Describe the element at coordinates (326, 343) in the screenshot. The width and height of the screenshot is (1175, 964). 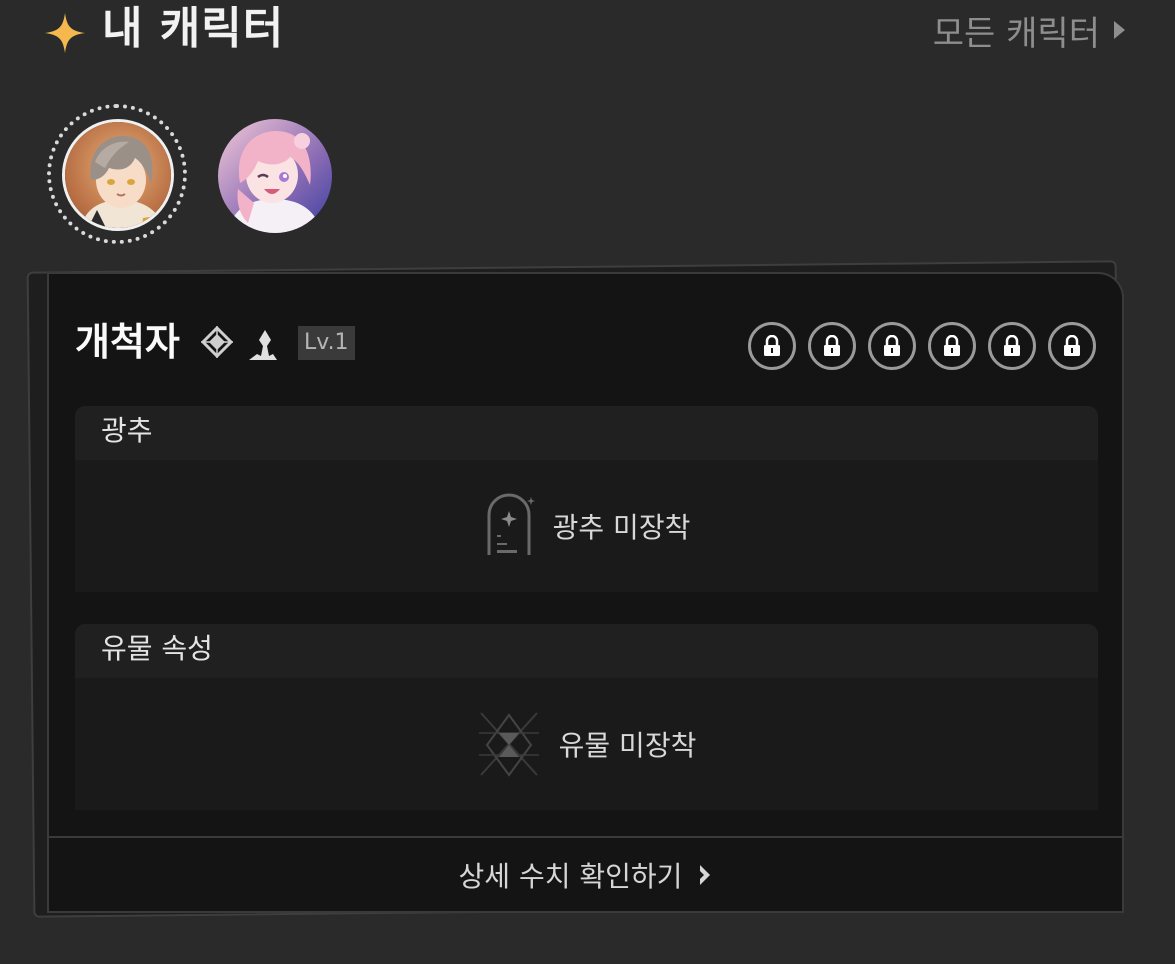
I see `level-badge: Lv.1` at that location.